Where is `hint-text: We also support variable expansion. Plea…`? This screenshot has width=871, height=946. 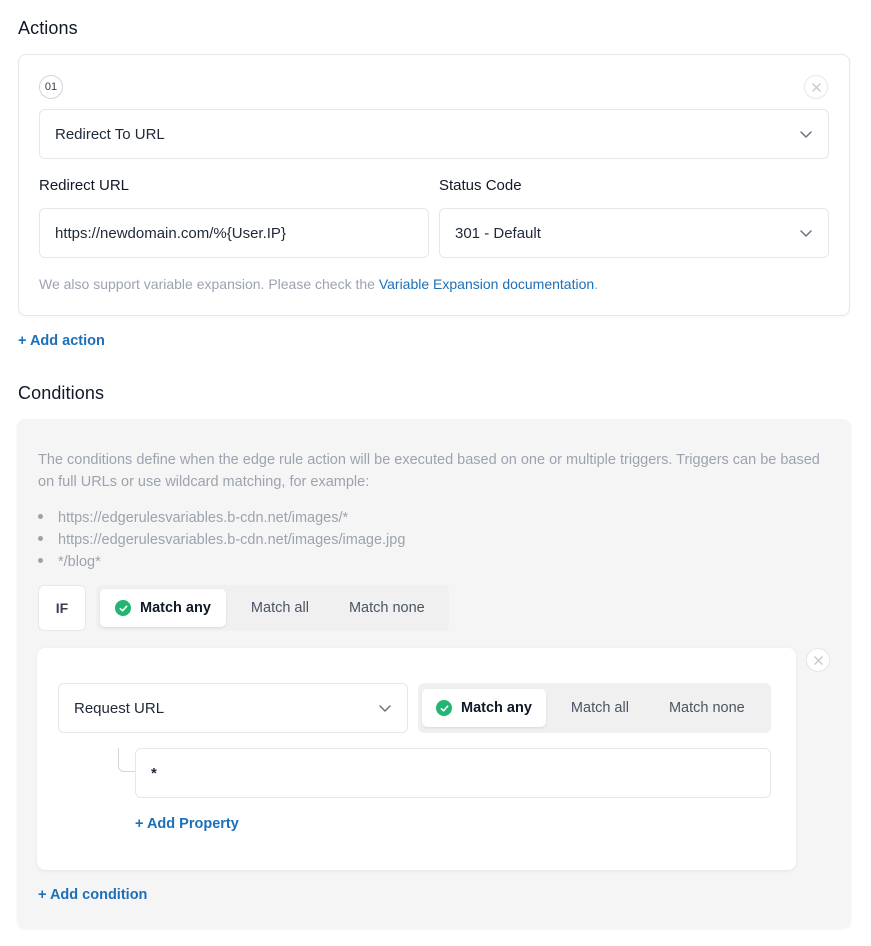 hint-text: We also support variable expansion. Plea… is located at coordinates (209, 284).